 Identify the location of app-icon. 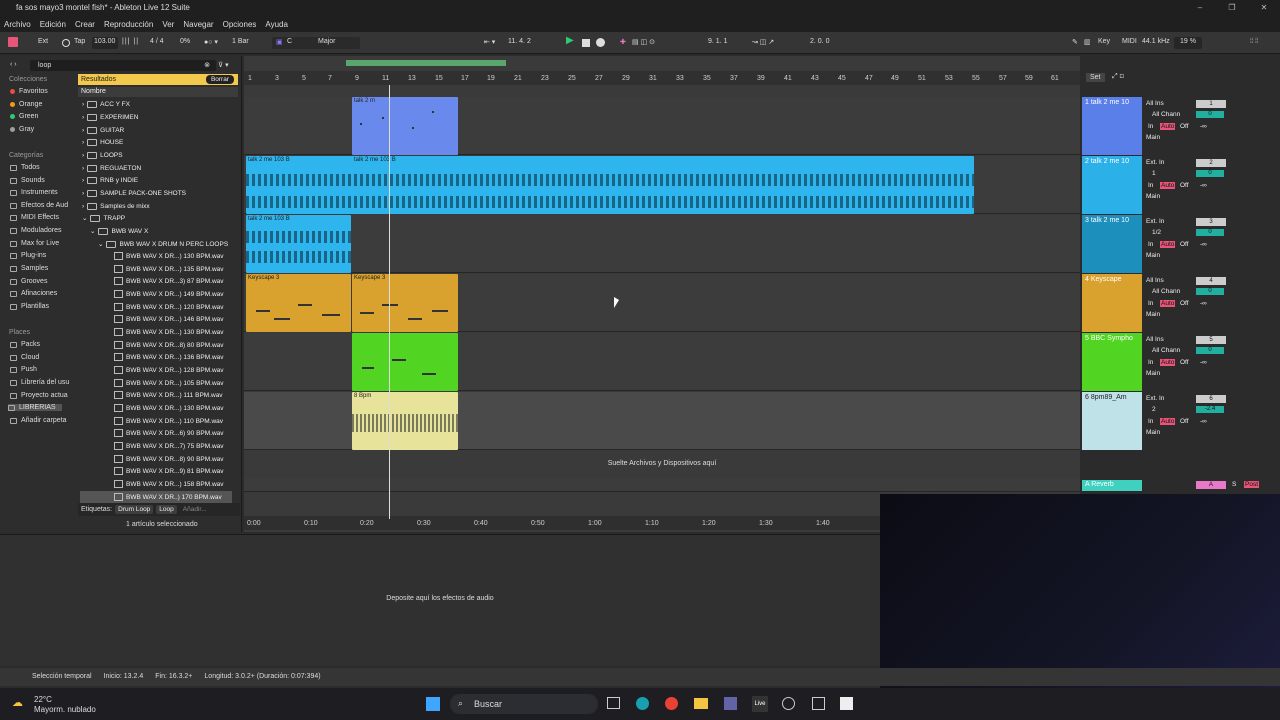
(788, 703).